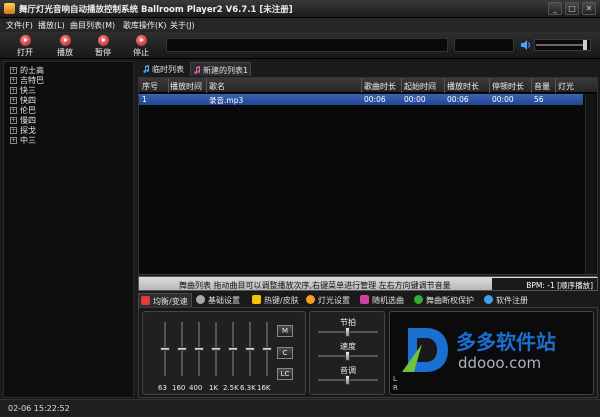  What do you see at coordinates (382, 300) in the screenshot?
I see `tab-random-select: 随机选曲` at bounding box center [382, 300].